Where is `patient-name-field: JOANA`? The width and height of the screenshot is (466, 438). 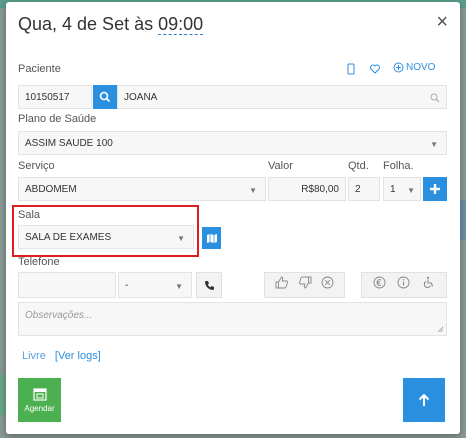
patient-name-field: JOANA is located at coordinates (282, 97).